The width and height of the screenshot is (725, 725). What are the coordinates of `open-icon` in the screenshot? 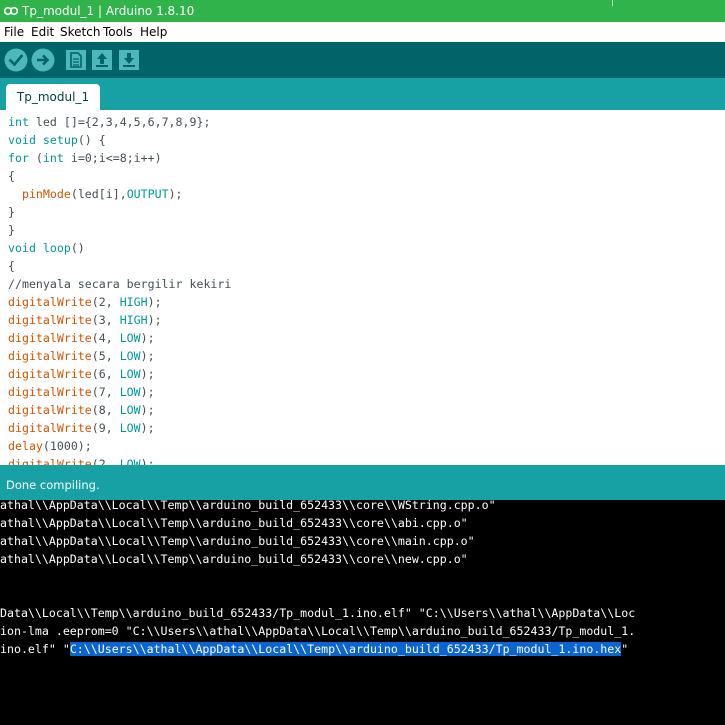 It's located at (102, 60).